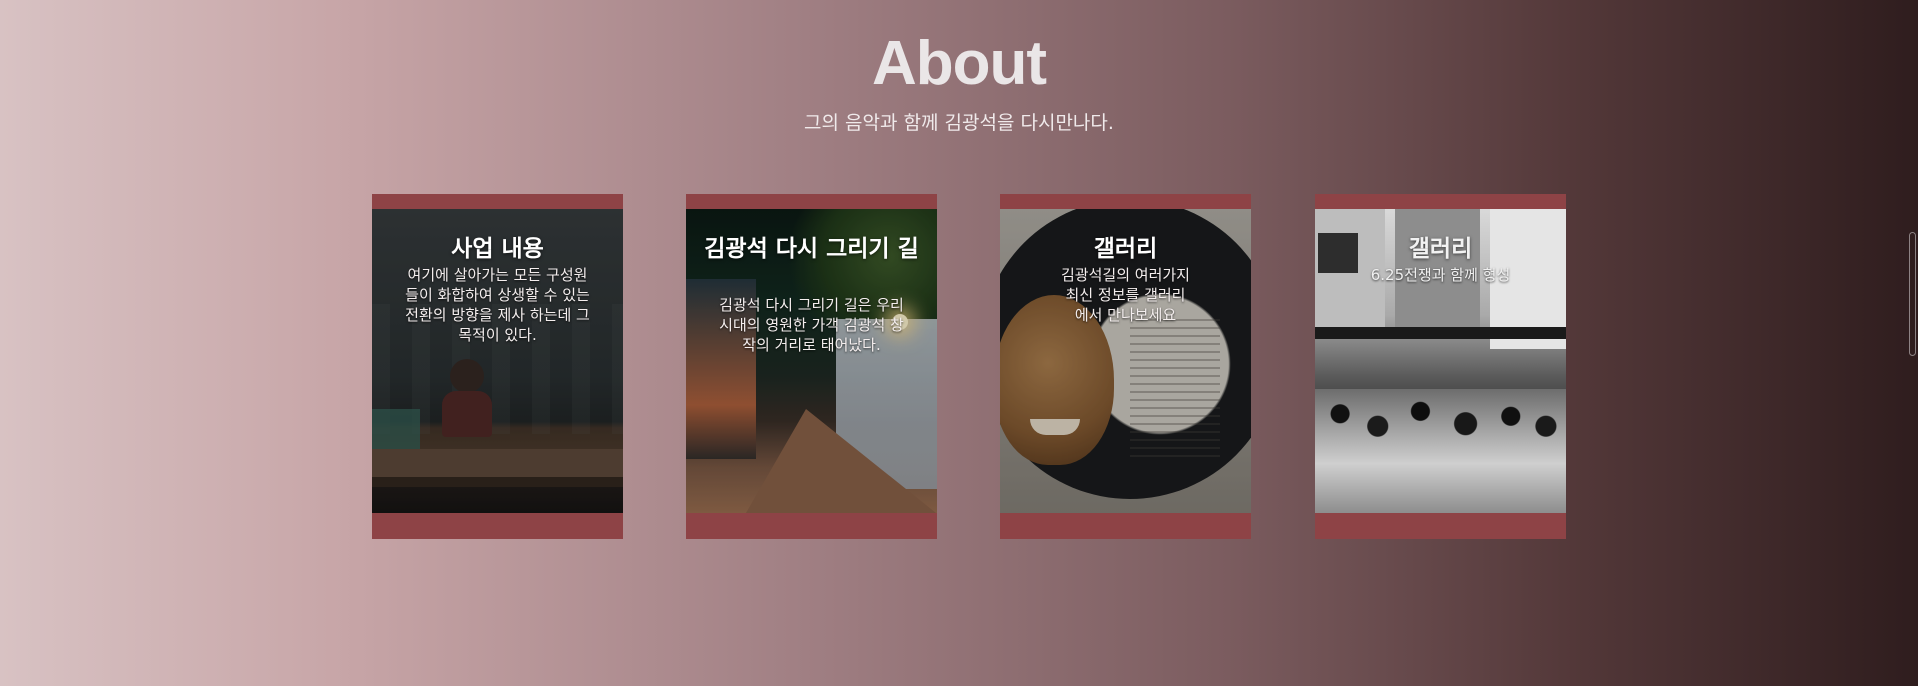 This screenshot has height=686, width=1918. I want to click on card-title: 김광석 다시 그리기 길, so click(811, 249).